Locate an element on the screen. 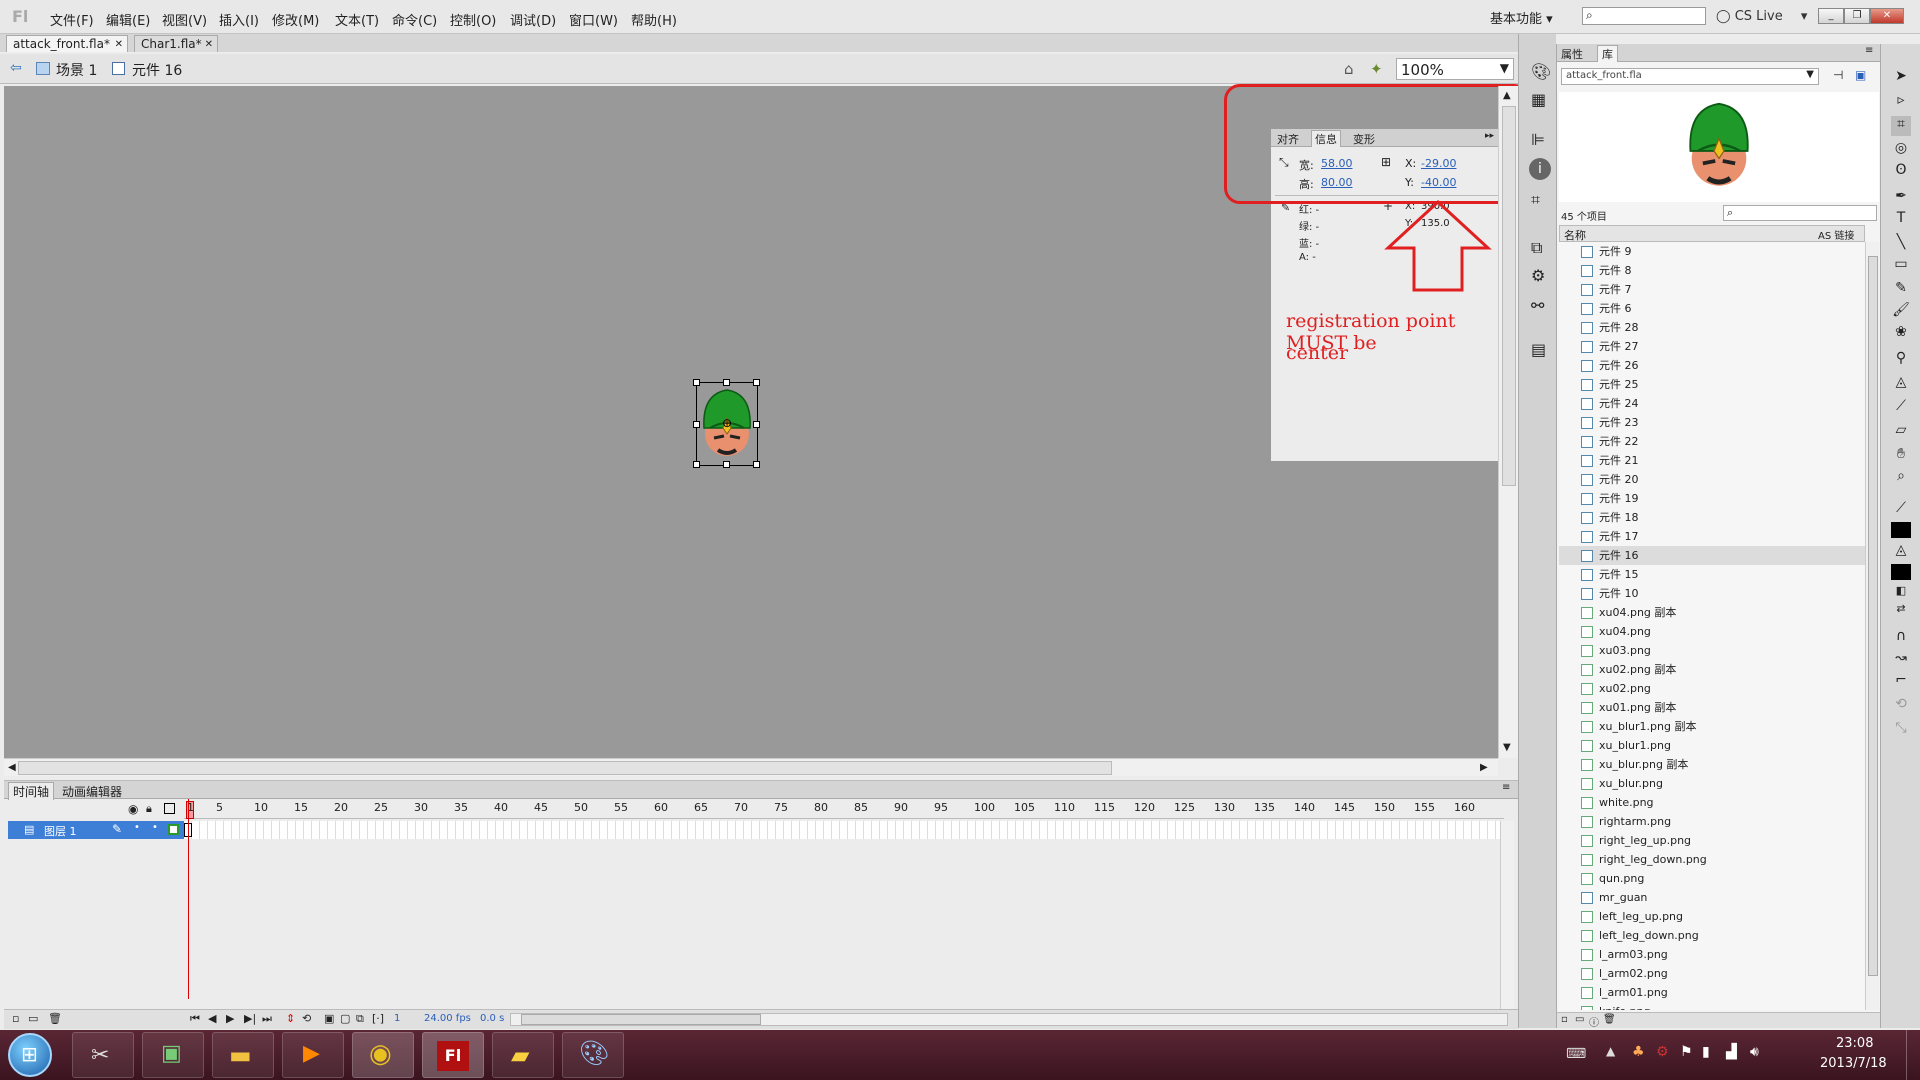  menu-view: 视图(V) is located at coordinates (184, 19).